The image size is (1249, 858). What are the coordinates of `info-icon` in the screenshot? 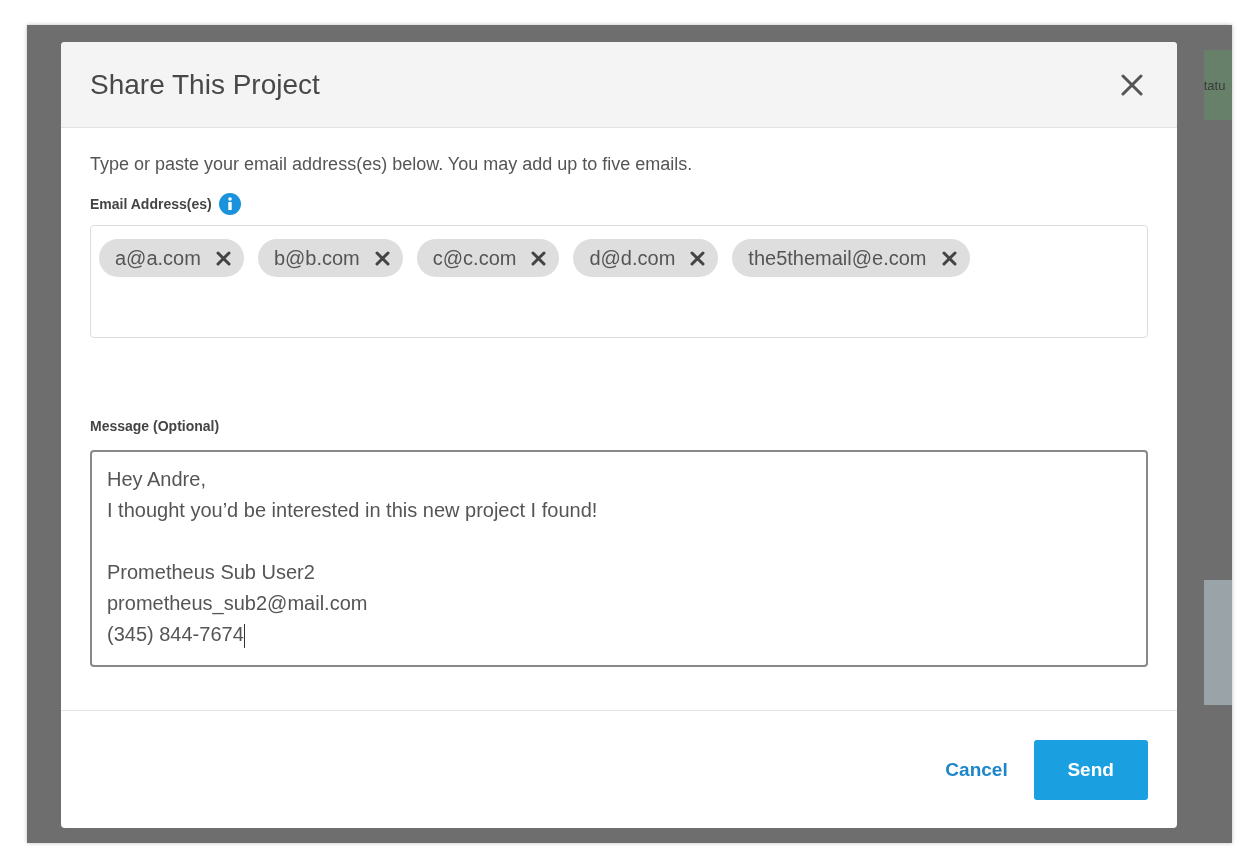 It's located at (229, 204).